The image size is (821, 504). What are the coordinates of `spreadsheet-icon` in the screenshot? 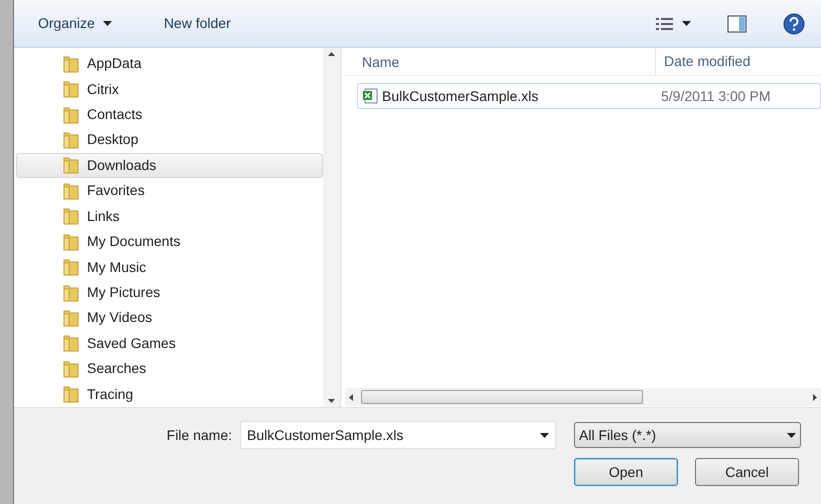 It's located at (370, 96).